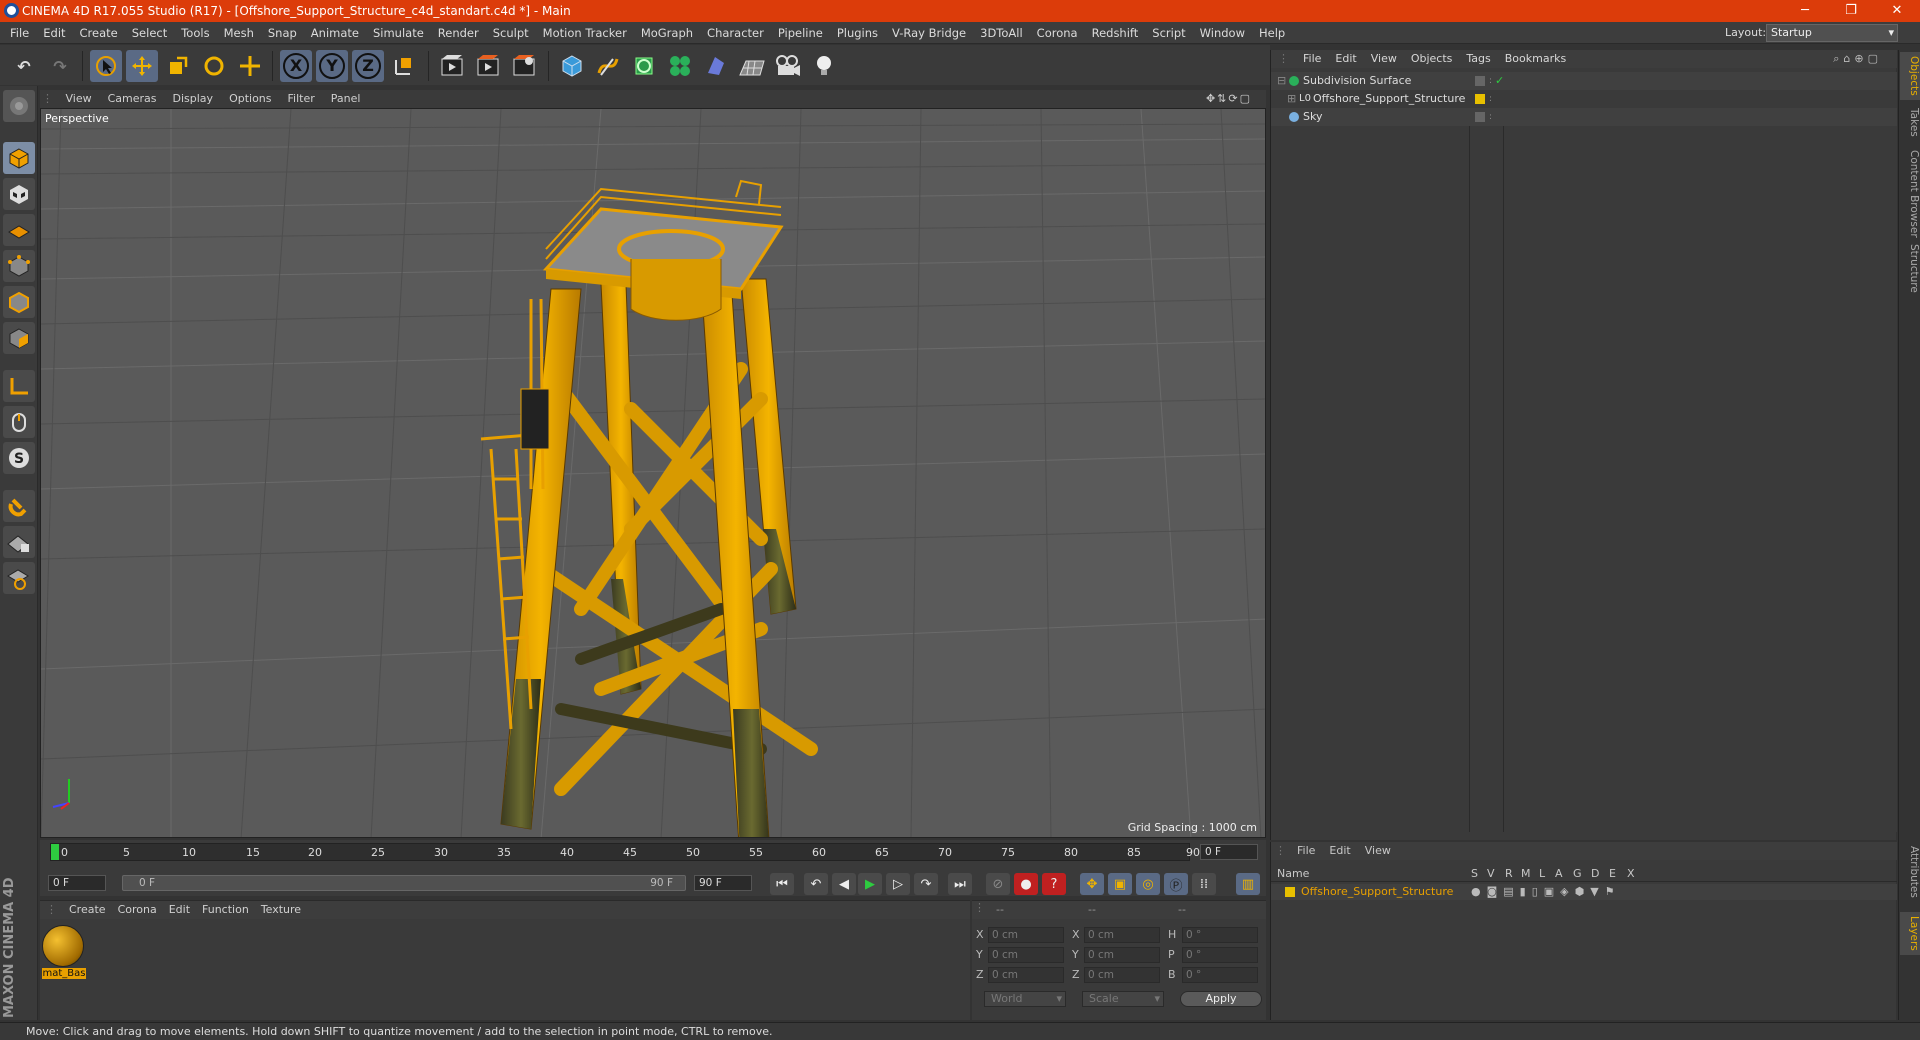  Describe the element at coordinates (1123, 999) in the screenshot. I see `size-mode-select: Scale ▾` at that location.